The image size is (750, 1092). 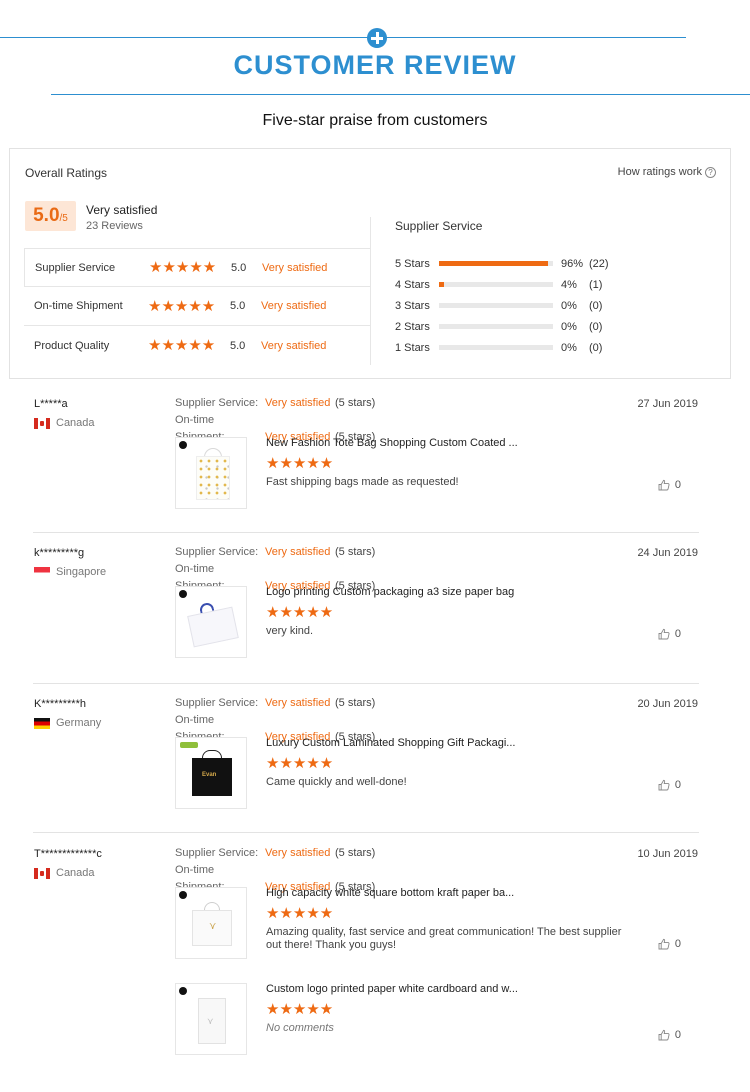 I want to click on distribution-label: 2 Stars, so click(x=412, y=326).